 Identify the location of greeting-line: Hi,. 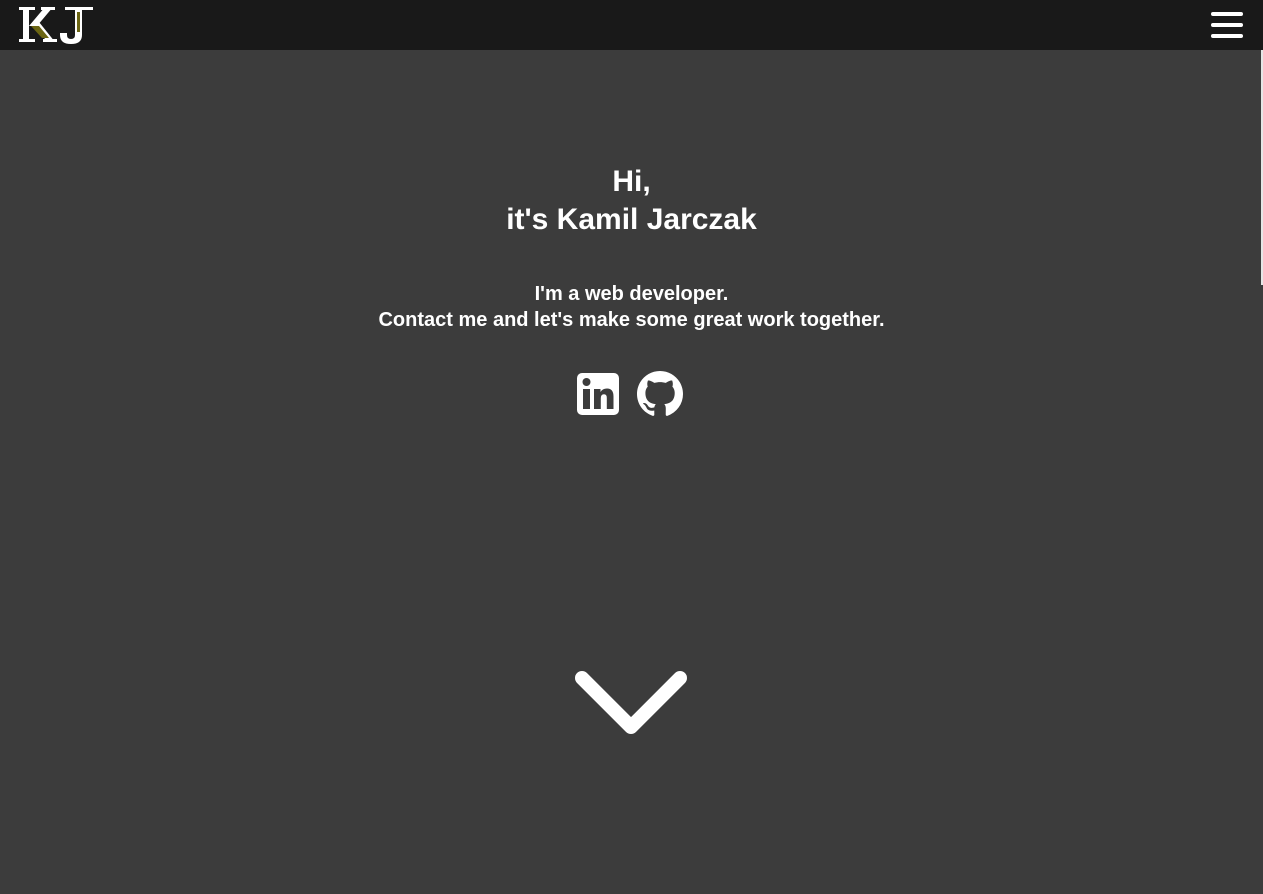
(631, 181).